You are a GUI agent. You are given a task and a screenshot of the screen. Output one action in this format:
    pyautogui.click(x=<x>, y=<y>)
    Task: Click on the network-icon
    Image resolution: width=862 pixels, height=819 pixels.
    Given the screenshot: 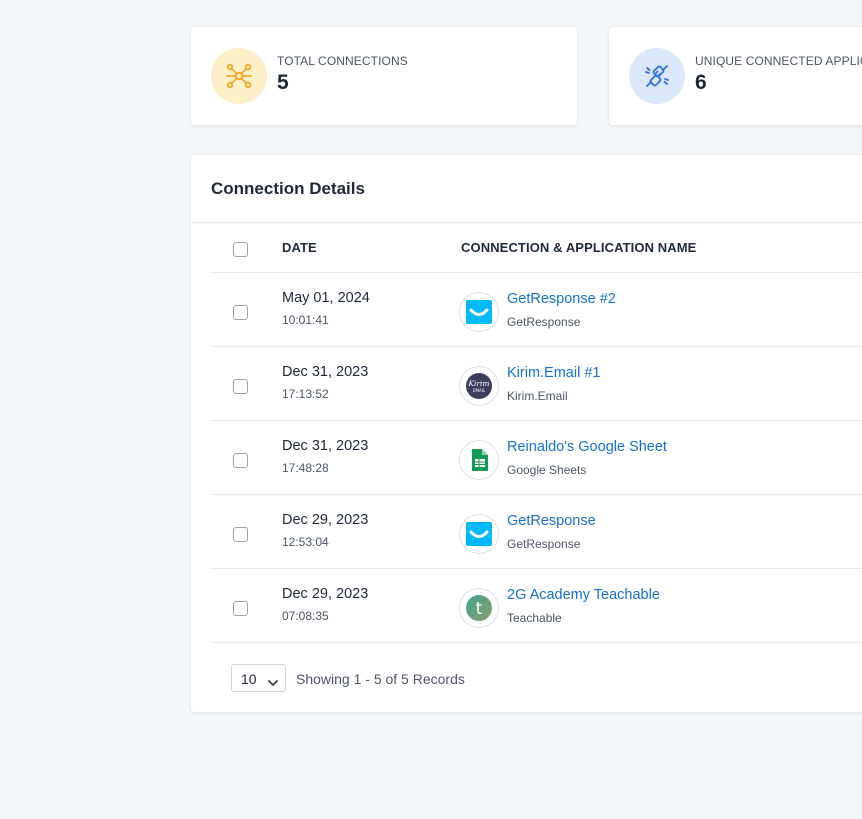 What is the action you would take?
    pyautogui.click(x=239, y=76)
    